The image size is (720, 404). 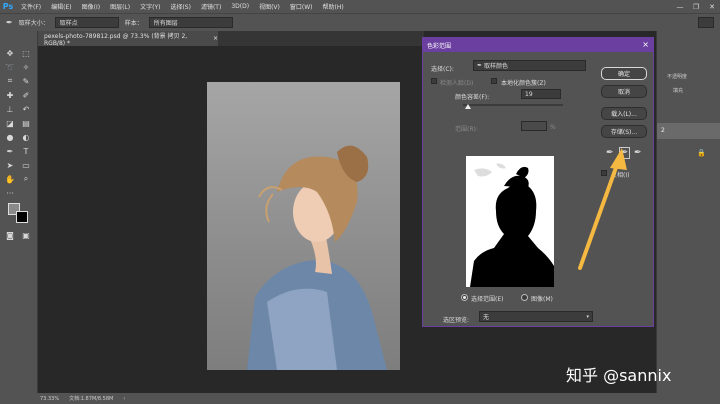 I want to click on selection-mask-preview, so click(x=510, y=221).